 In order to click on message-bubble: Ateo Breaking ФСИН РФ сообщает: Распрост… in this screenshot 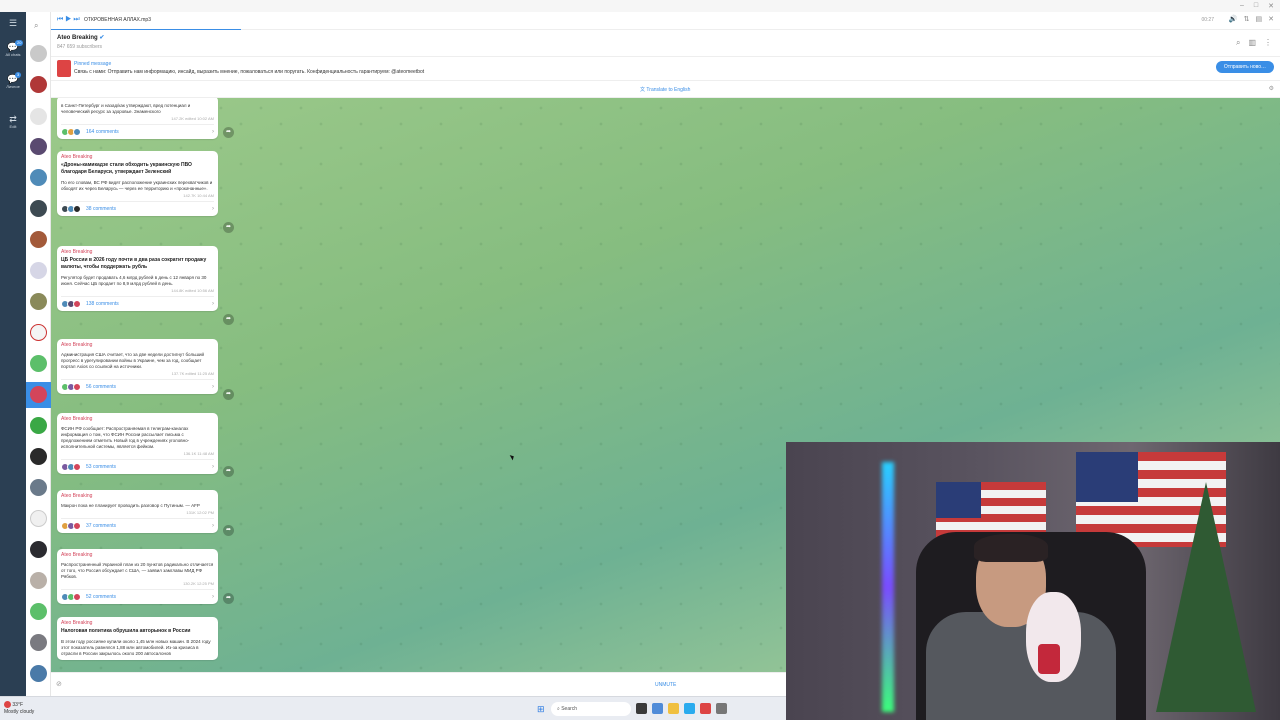, I will do `click(137, 443)`.